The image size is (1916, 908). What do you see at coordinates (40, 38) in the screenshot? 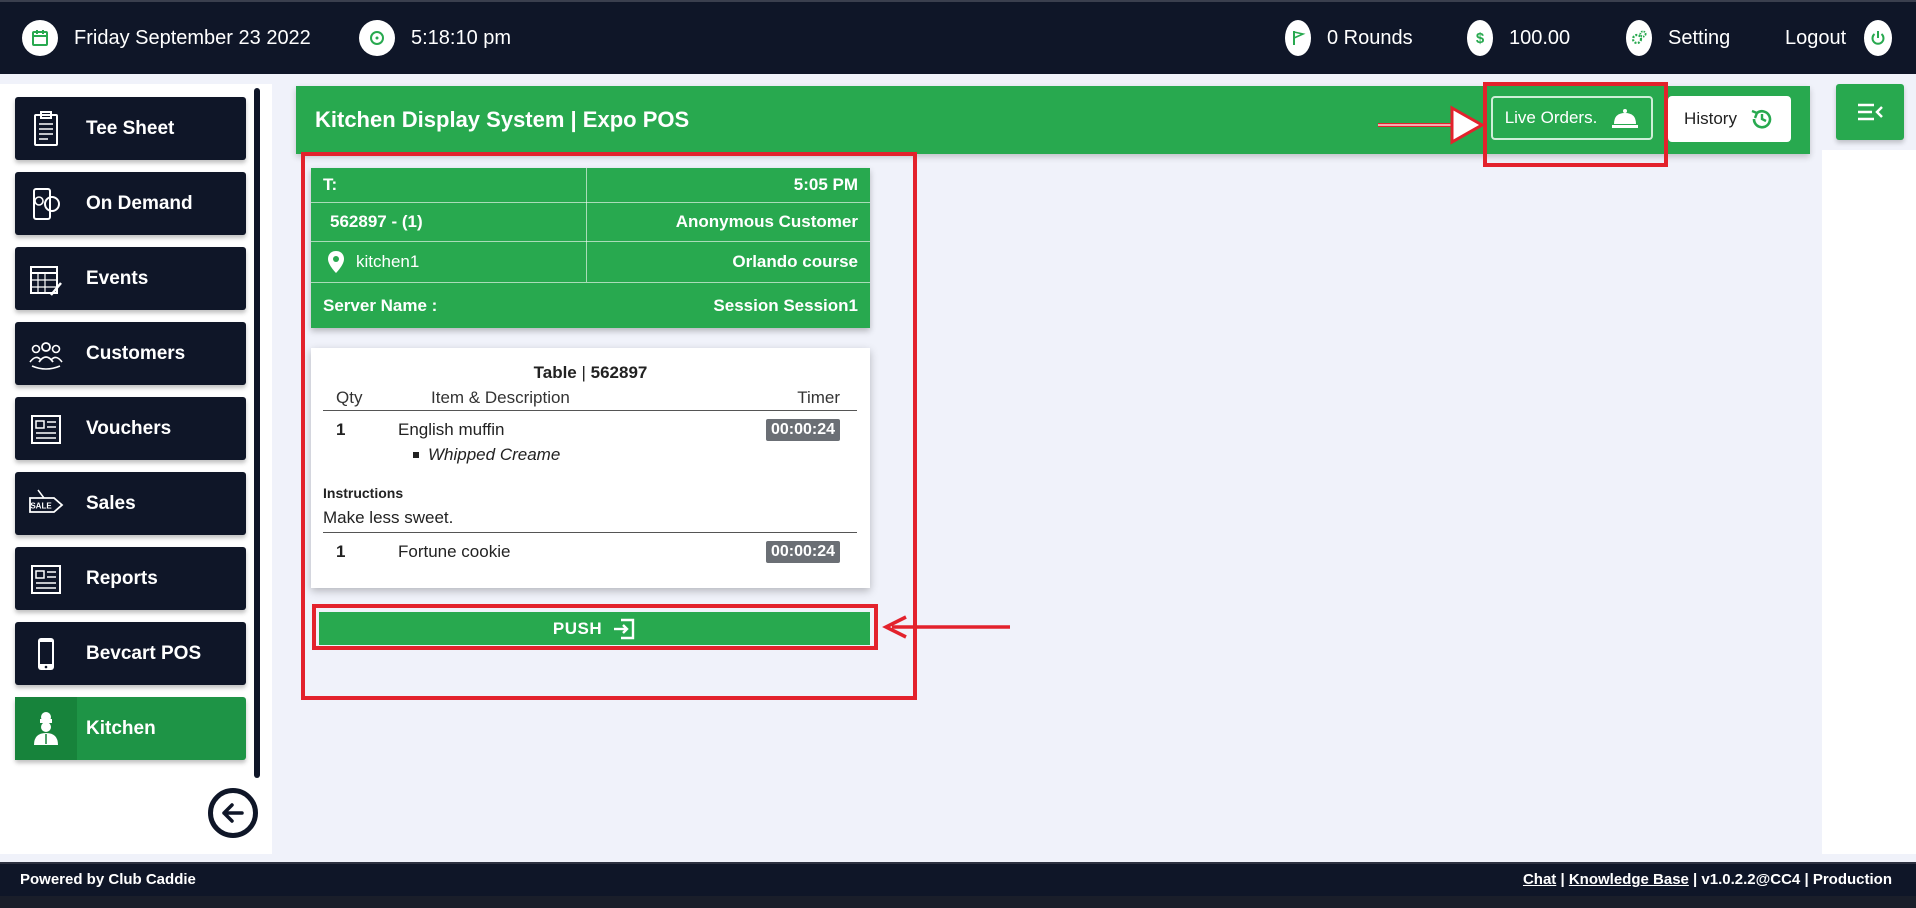
I see `calendar-icon` at bounding box center [40, 38].